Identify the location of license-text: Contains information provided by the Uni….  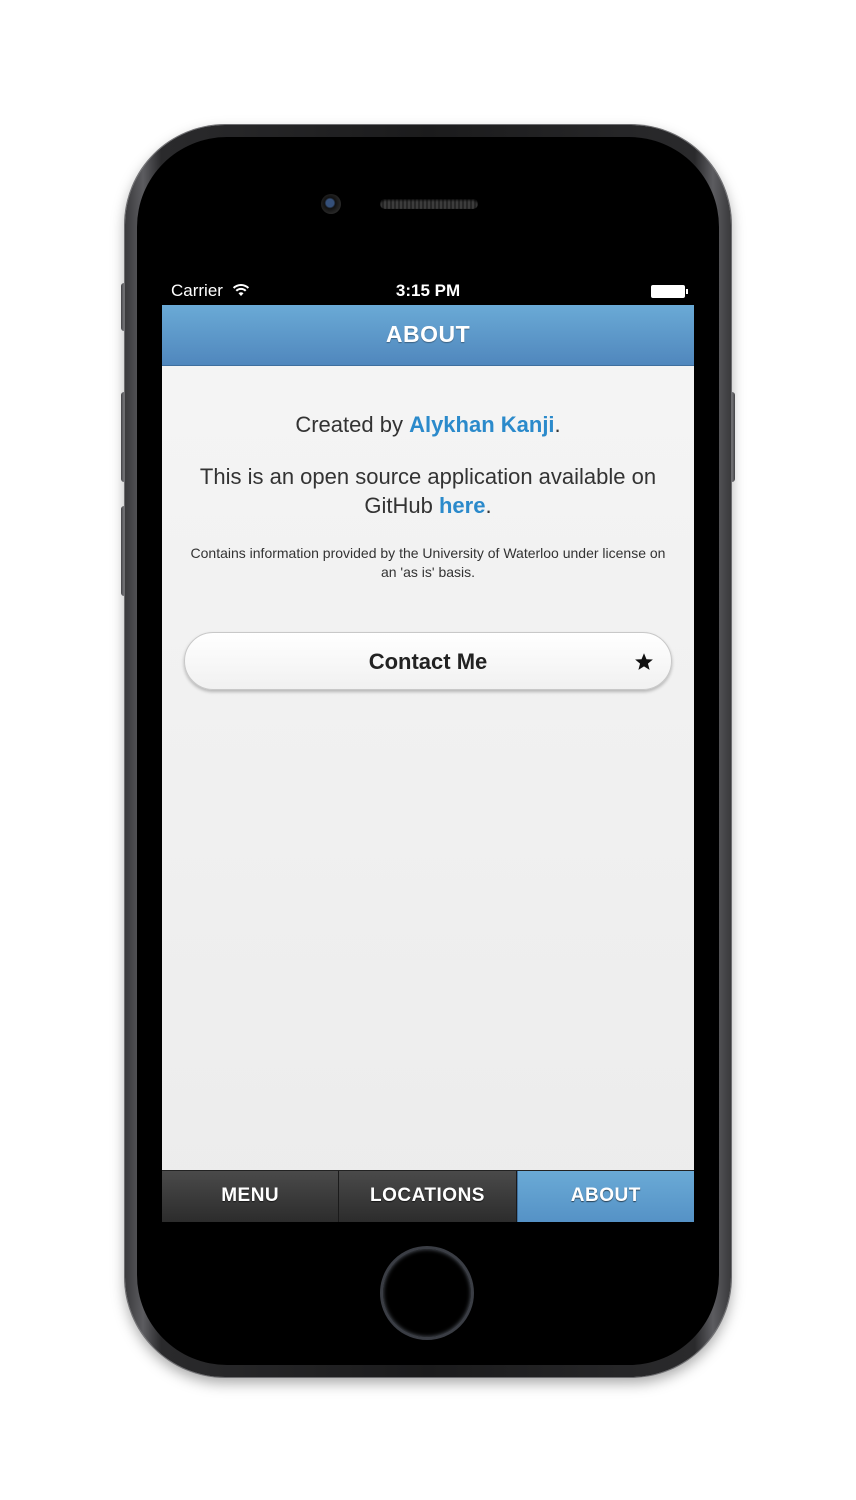
(428, 562).